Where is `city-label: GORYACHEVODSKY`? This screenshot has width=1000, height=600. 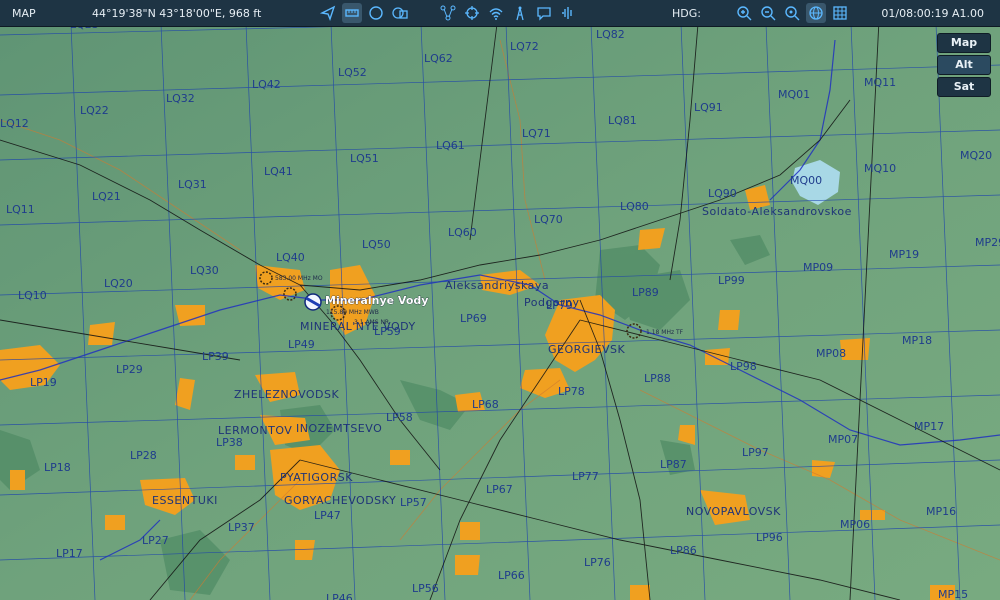
city-label: GORYACHEVODSKY is located at coordinates (340, 500).